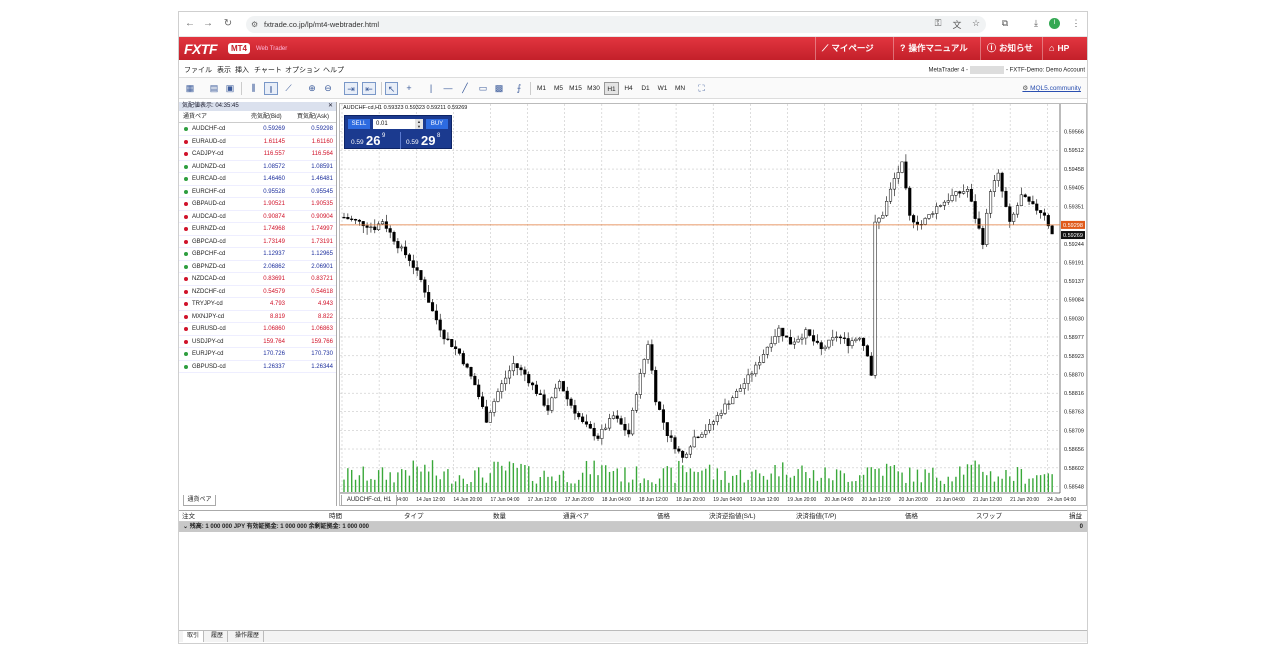 The height and width of the screenshot is (654, 1266). What do you see at coordinates (257, 217) in the screenshot?
I see `table-row: AUDCAD-cd 0.90874 0.90904` at bounding box center [257, 217].